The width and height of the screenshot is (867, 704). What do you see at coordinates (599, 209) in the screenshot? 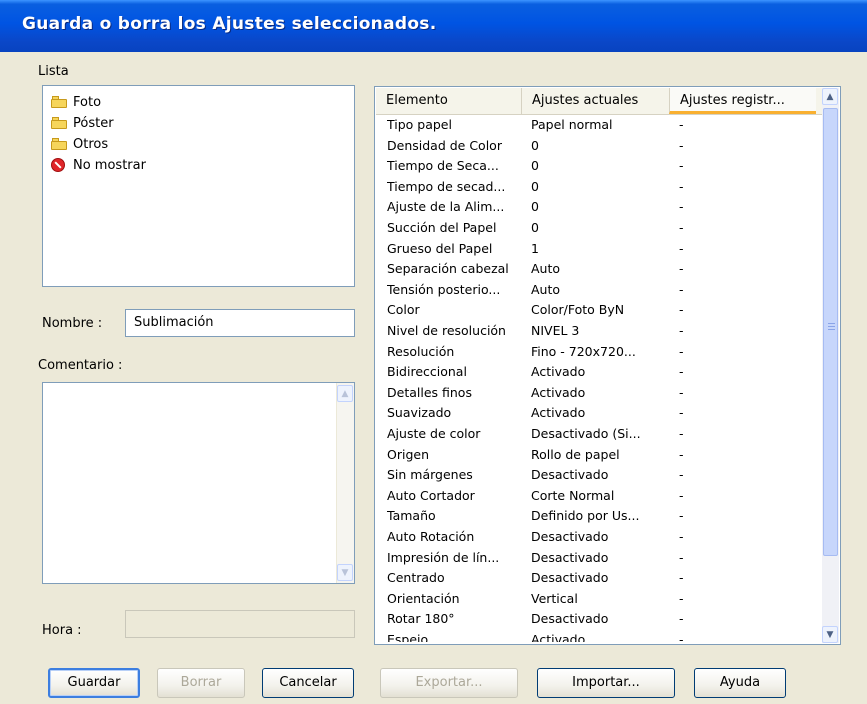
I see `table-row: Ajuste de la Alim... 0 -` at bounding box center [599, 209].